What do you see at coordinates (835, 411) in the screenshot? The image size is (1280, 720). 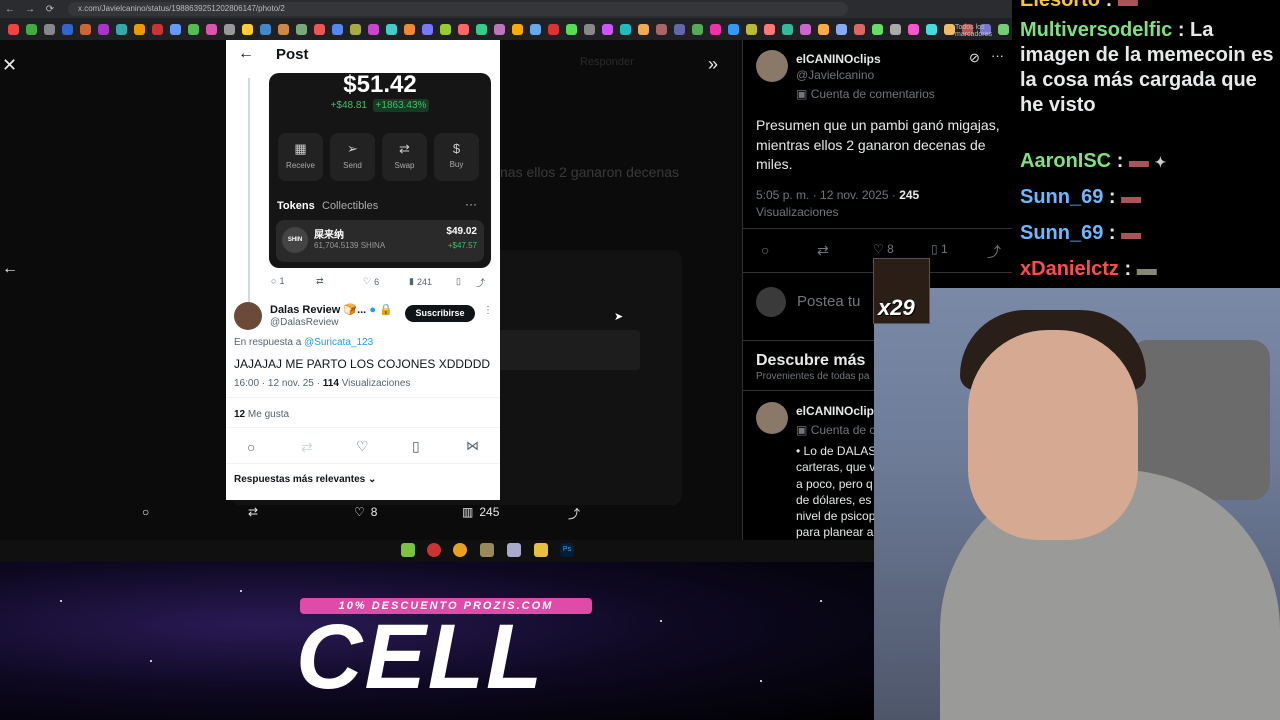 I see `discover-author: elCANINOclip` at bounding box center [835, 411].